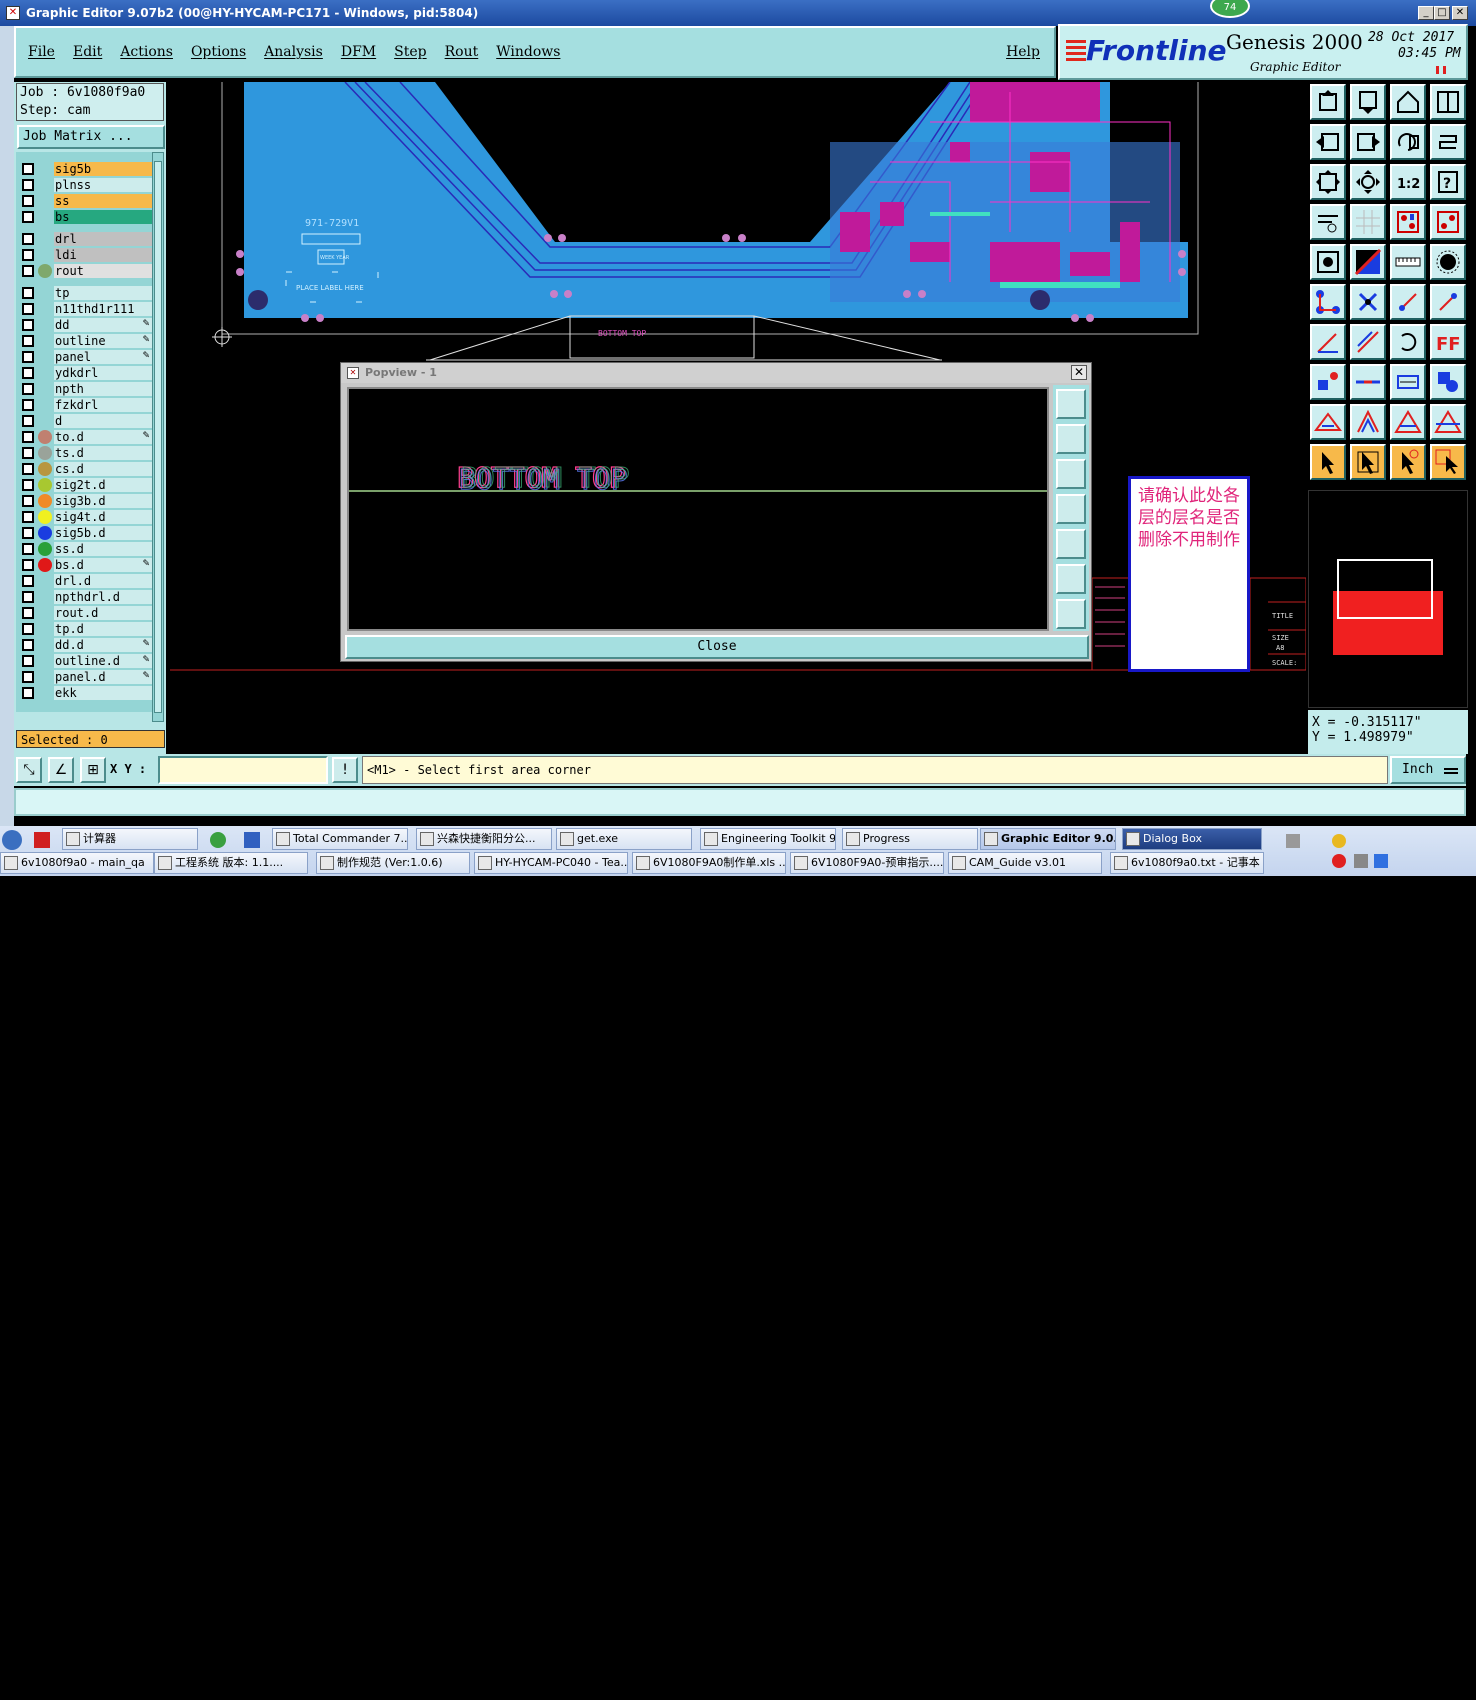  What do you see at coordinates (1448, 342) in the screenshot?
I see `text-icon: FF` at bounding box center [1448, 342].